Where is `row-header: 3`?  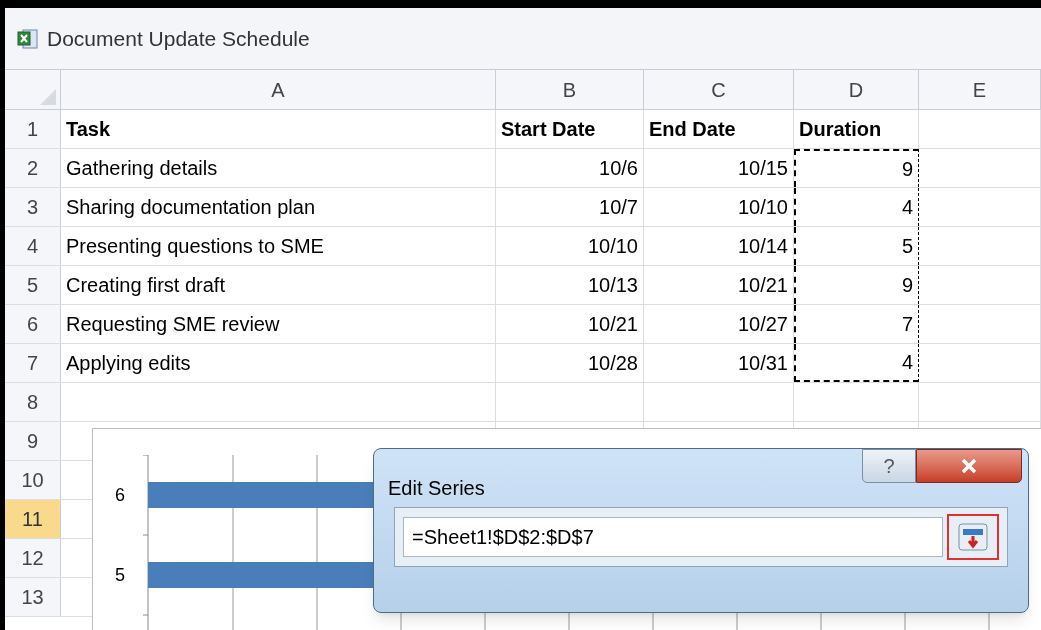
row-header: 3 is located at coordinates (33, 207).